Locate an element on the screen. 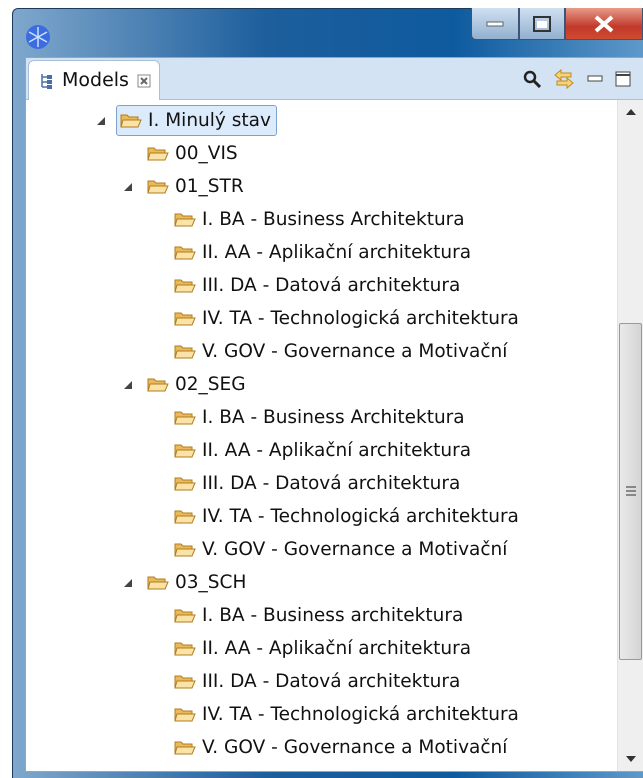 Image resolution: width=643 pixels, height=778 pixels. minimize-button is located at coordinates (495, 24).